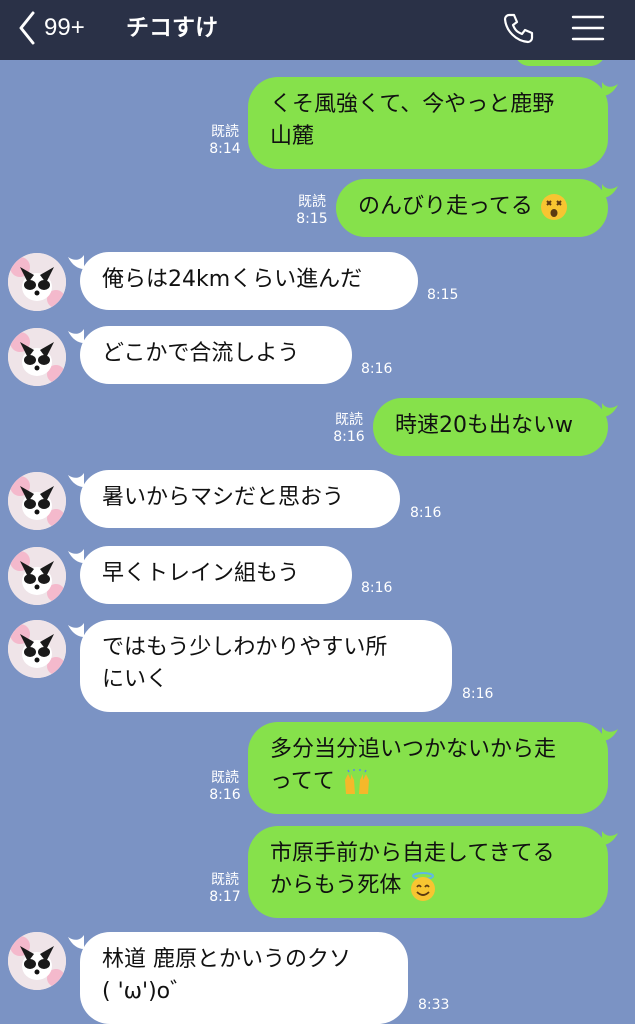 This screenshot has height=1024, width=635. I want to click on message-time: 8:14, so click(225, 149).